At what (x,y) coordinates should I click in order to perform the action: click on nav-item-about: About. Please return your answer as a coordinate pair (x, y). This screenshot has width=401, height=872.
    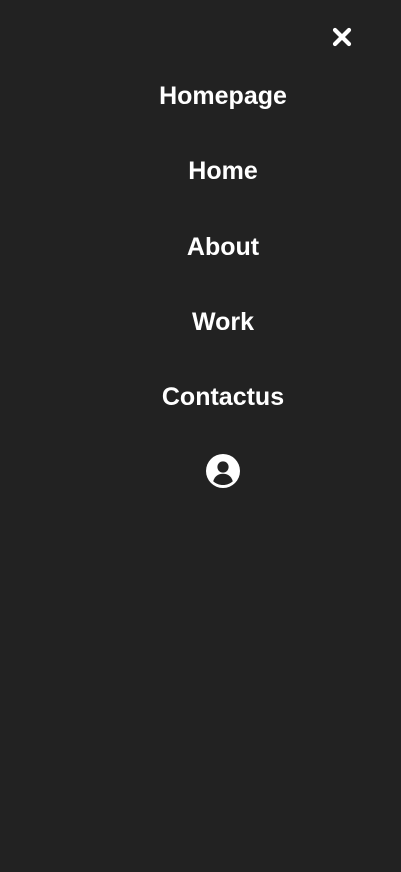
    Looking at the image, I should click on (200, 266).